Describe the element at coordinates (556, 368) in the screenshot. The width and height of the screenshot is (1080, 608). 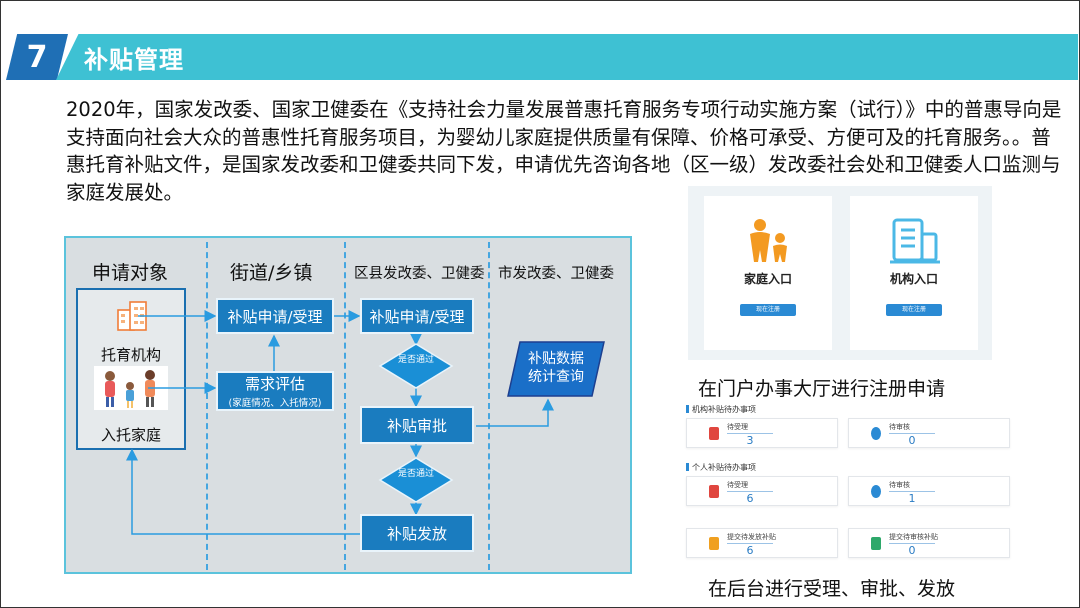
I see `stats-label: 补贴数据统计查询` at that location.